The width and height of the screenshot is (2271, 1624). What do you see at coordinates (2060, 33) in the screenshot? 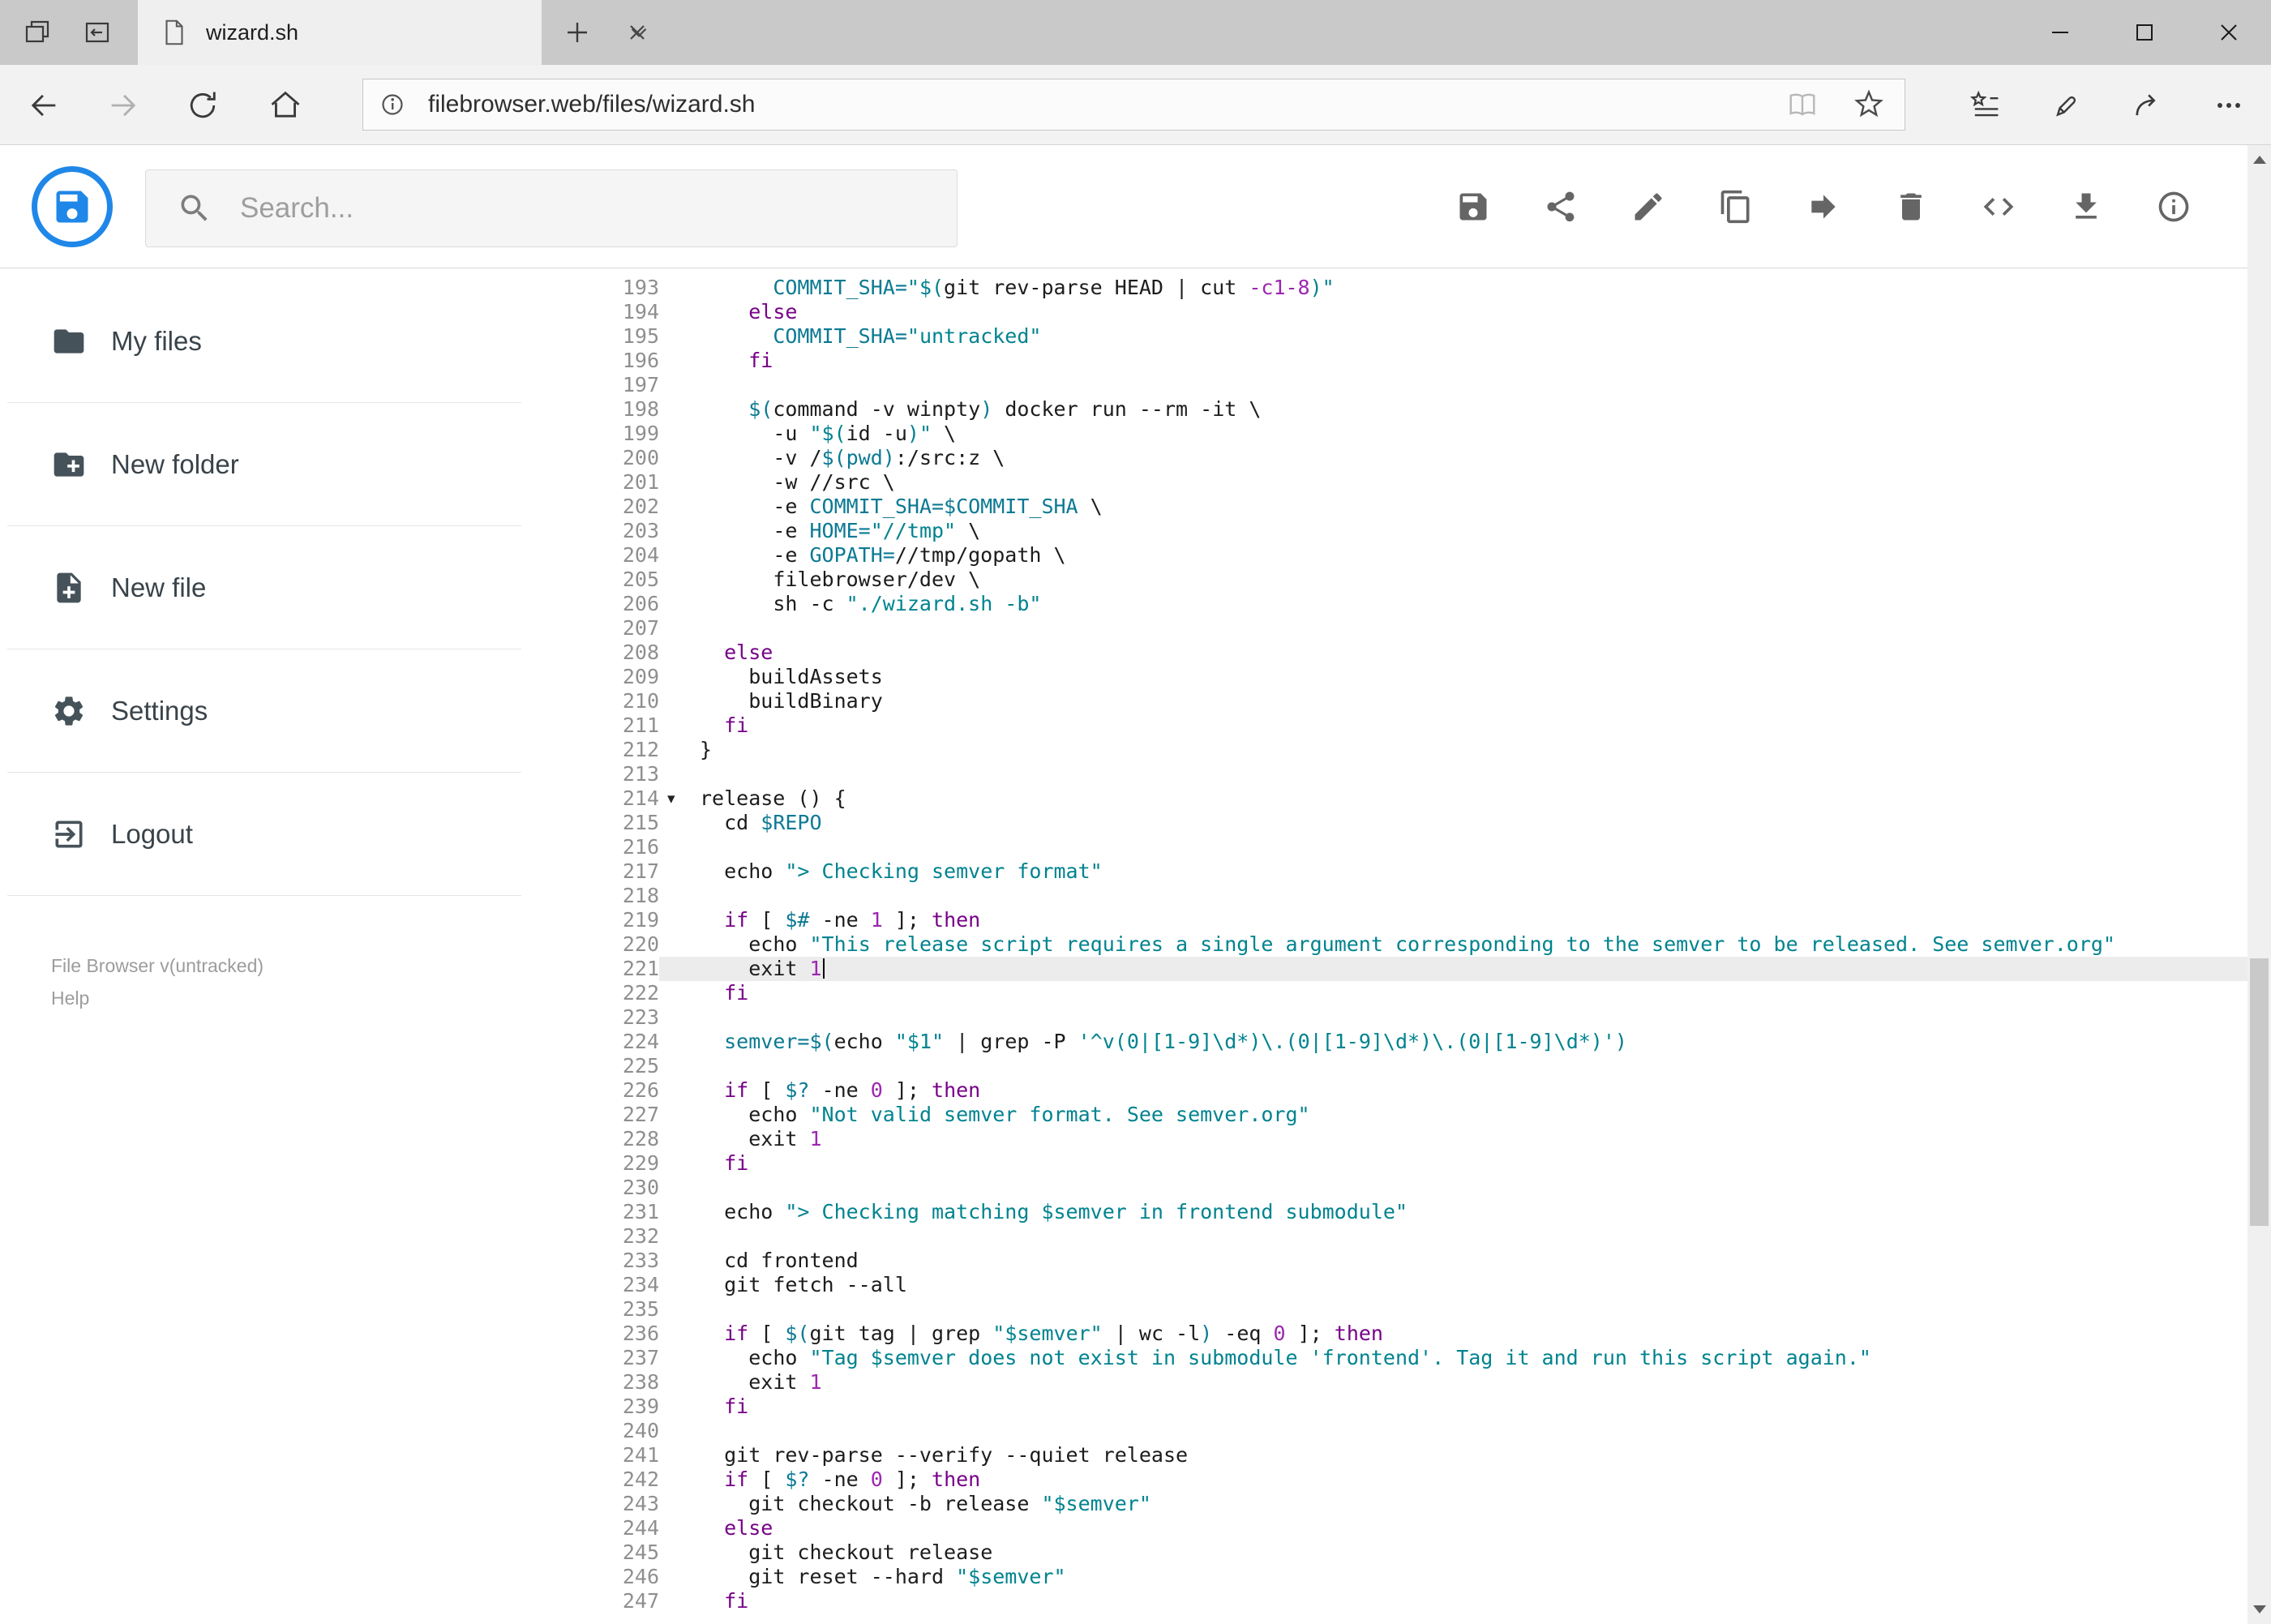
I see `minimize-button` at bounding box center [2060, 33].